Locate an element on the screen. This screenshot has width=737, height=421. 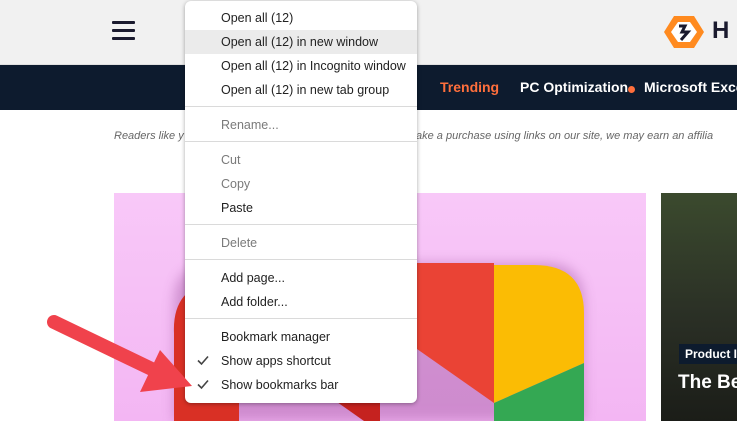
menu-item-open-all-incognito: Open all (12) in Incognito window is located at coordinates (301, 66).